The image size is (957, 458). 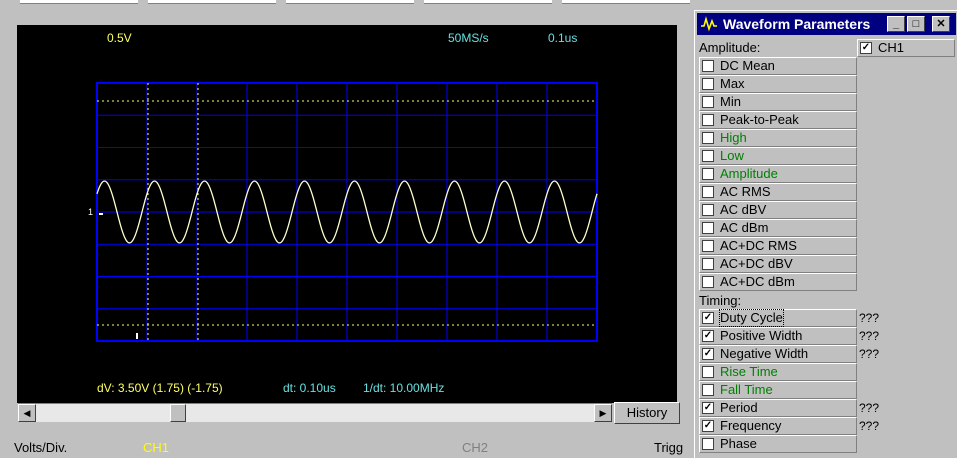 I want to click on param-toggle: ✓ Frequency, so click(x=778, y=426).